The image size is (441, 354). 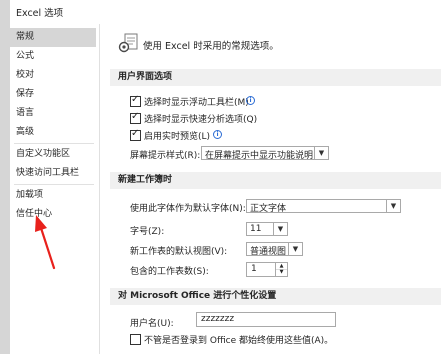 I want to click on annotation-arrow-overlay, so click(x=45, y=242).